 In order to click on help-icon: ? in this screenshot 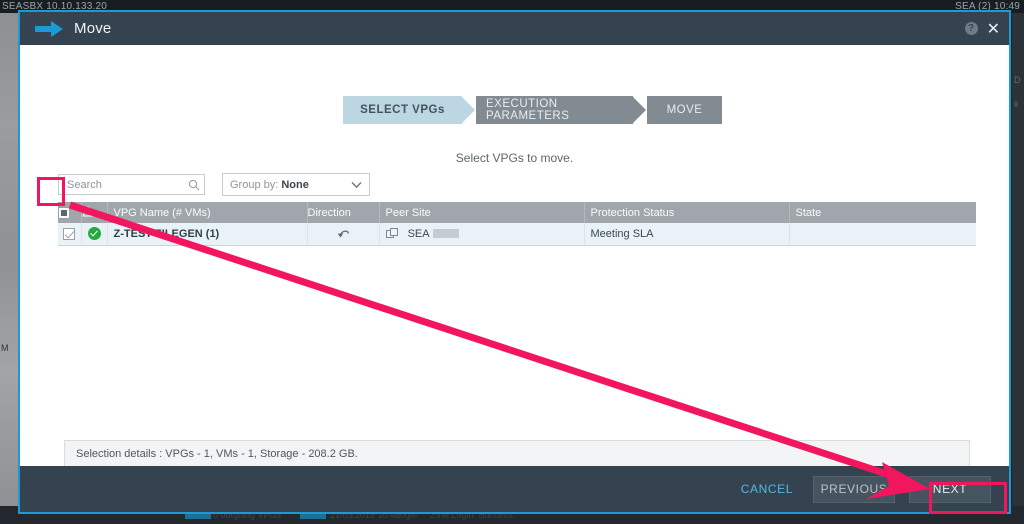, I will do `click(971, 28)`.